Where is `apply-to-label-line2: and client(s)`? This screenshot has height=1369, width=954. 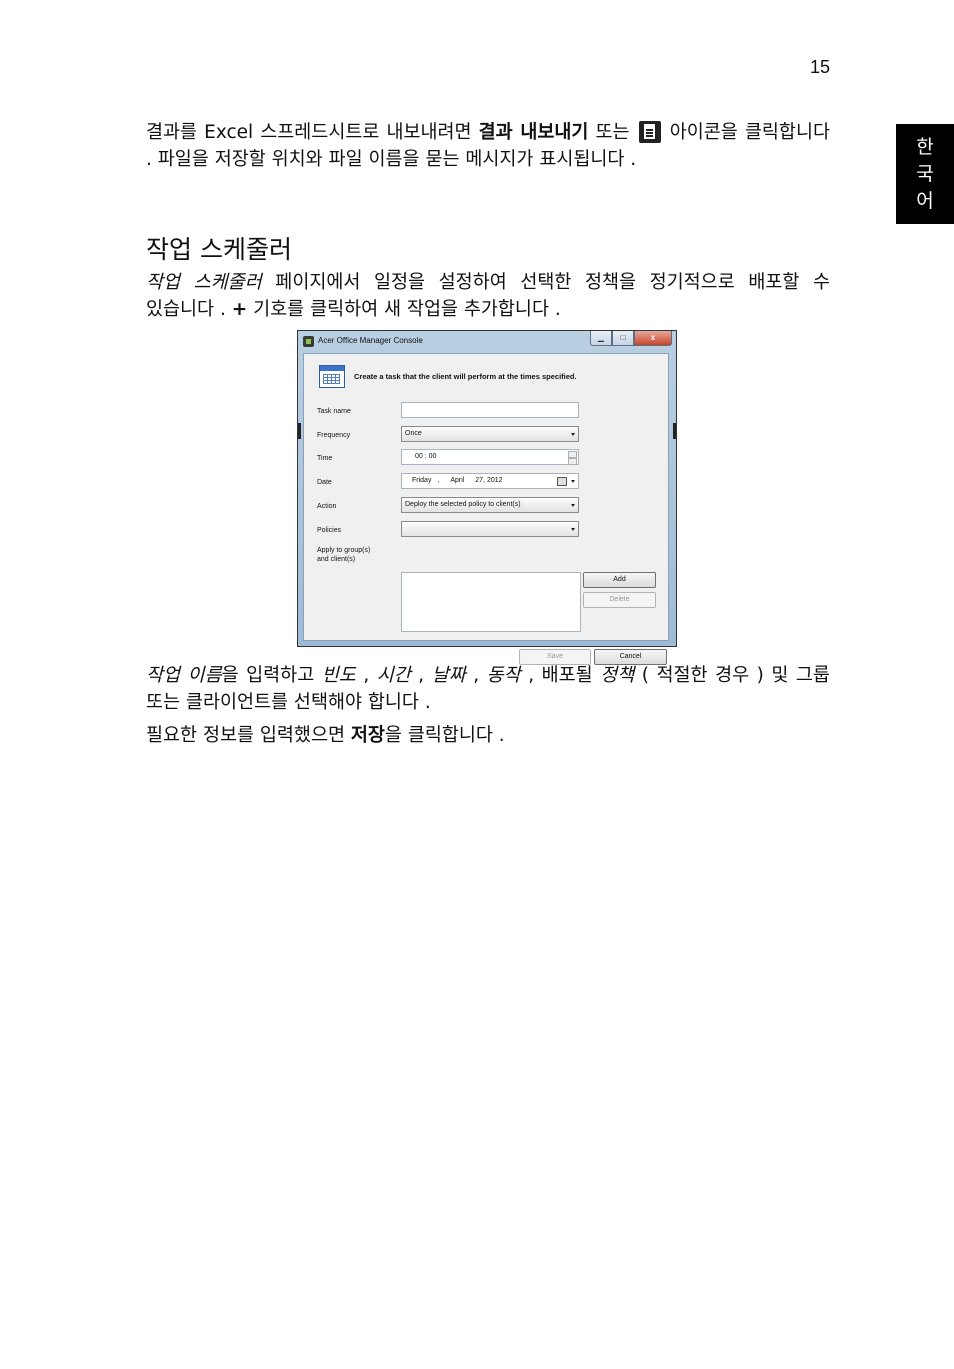 apply-to-label-line2: and client(s) is located at coordinates (336, 559).